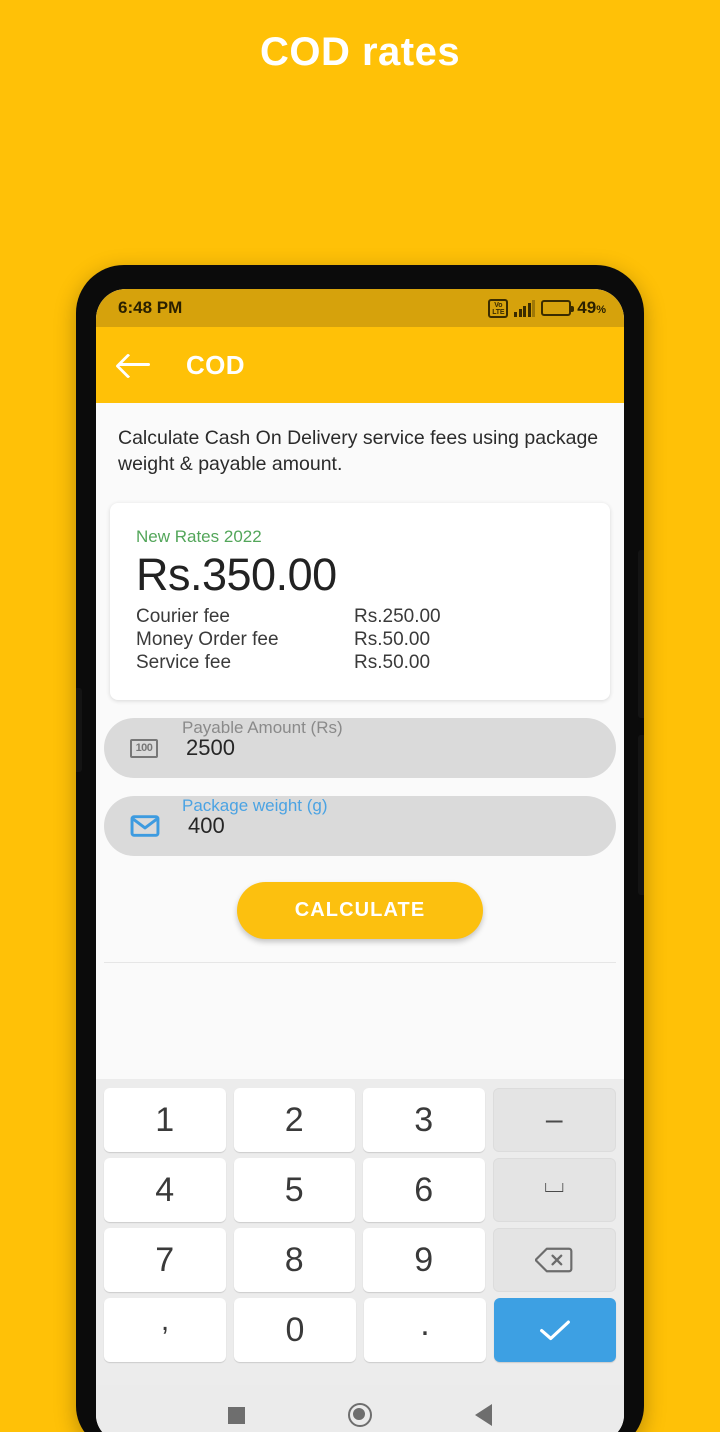 The height and width of the screenshot is (1432, 720). What do you see at coordinates (397, 616) in the screenshot?
I see `fee-value: Rs.250.00` at bounding box center [397, 616].